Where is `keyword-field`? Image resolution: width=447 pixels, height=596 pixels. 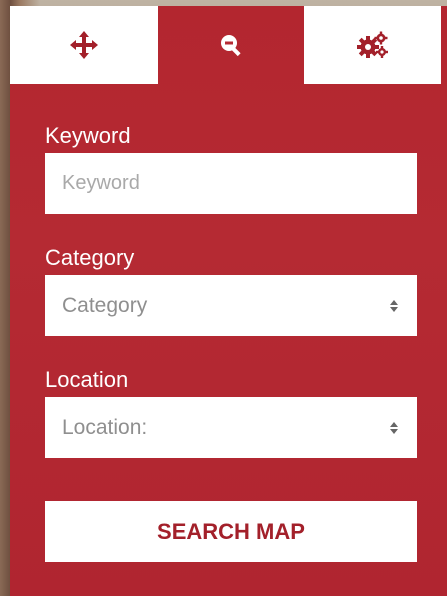
keyword-field is located at coordinates (231, 183).